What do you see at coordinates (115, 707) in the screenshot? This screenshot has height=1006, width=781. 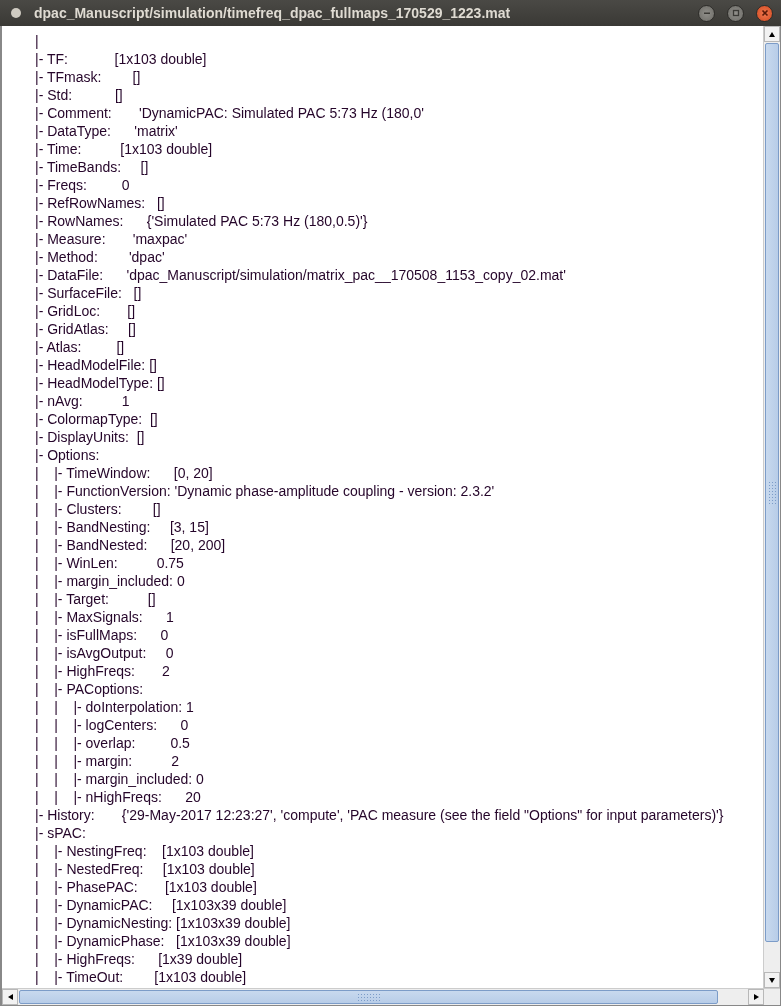 I see `text-line: | | |- doInterpolation: 1` at bounding box center [115, 707].